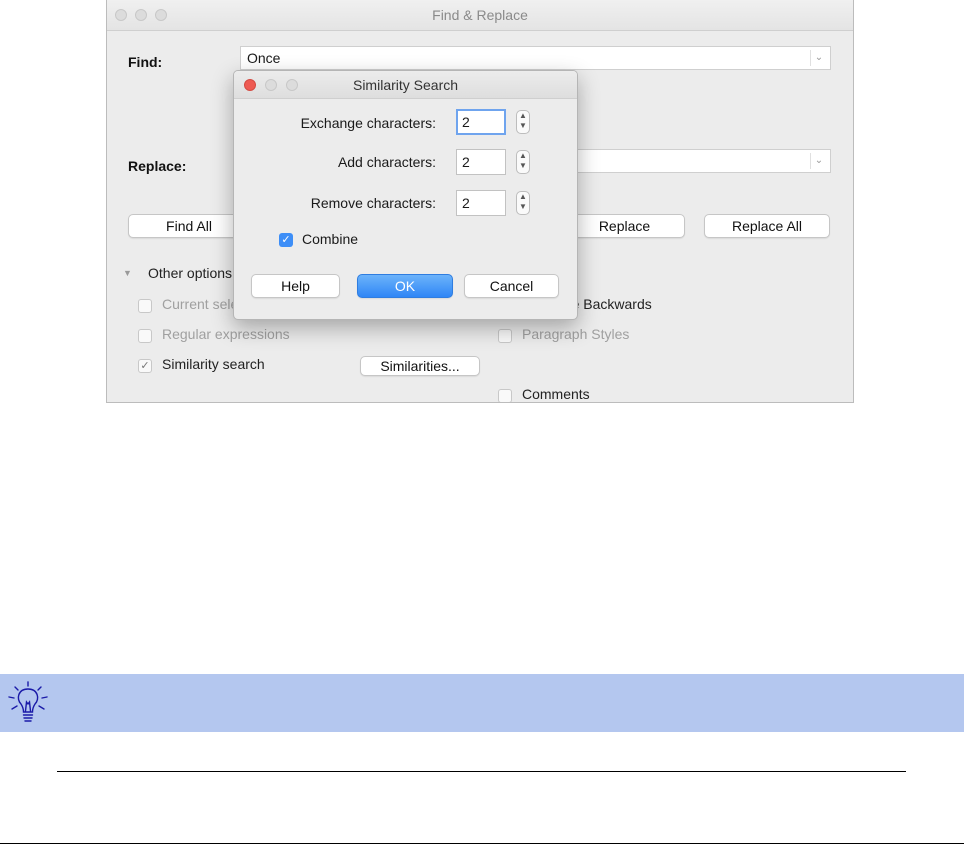 Image resolution: width=964 pixels, height=844 pixels. What do you see at coordinates (523, 162) in the screenshot?
I see `add-stepper-icon: ▲ ▼` at bounding box center [523, 162].